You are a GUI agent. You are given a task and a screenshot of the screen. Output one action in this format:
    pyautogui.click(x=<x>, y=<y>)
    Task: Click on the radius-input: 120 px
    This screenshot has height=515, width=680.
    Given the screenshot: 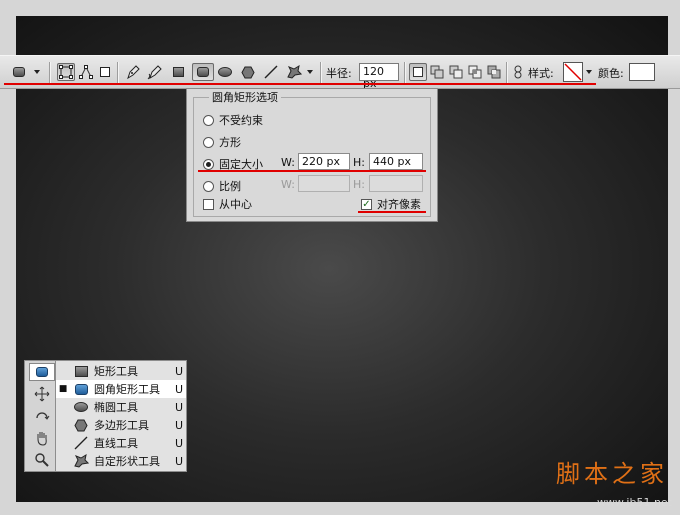 What is the action you would take?
    pyautogui.click(x=379, y=76)
    